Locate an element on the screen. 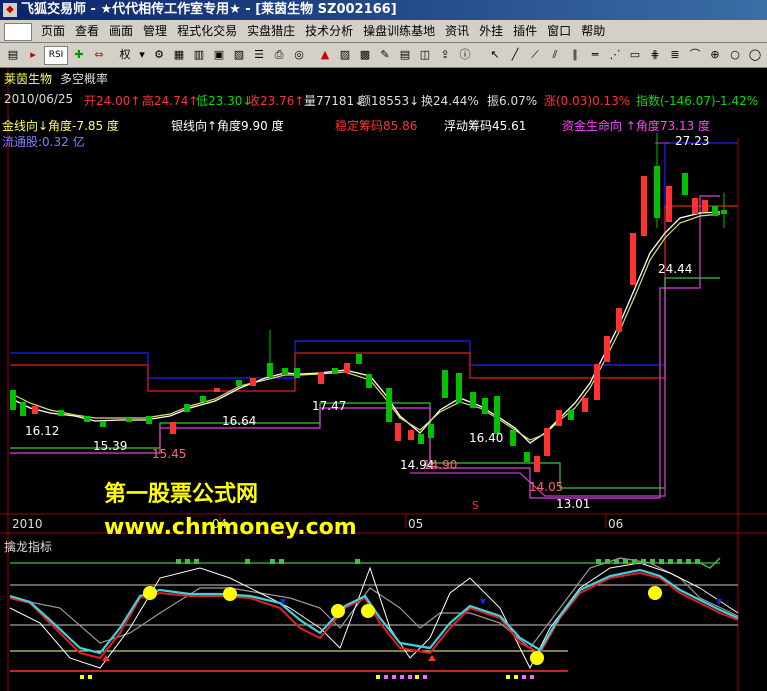 The image size is (767, 691). price-label: 16.40 is located at coordinates (486, 438).